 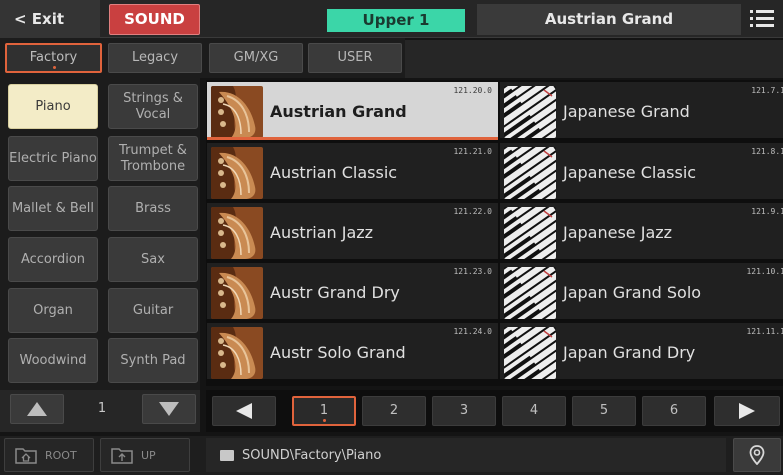 I want to click on exit-button: < Exit, so click(x=50, y=19).